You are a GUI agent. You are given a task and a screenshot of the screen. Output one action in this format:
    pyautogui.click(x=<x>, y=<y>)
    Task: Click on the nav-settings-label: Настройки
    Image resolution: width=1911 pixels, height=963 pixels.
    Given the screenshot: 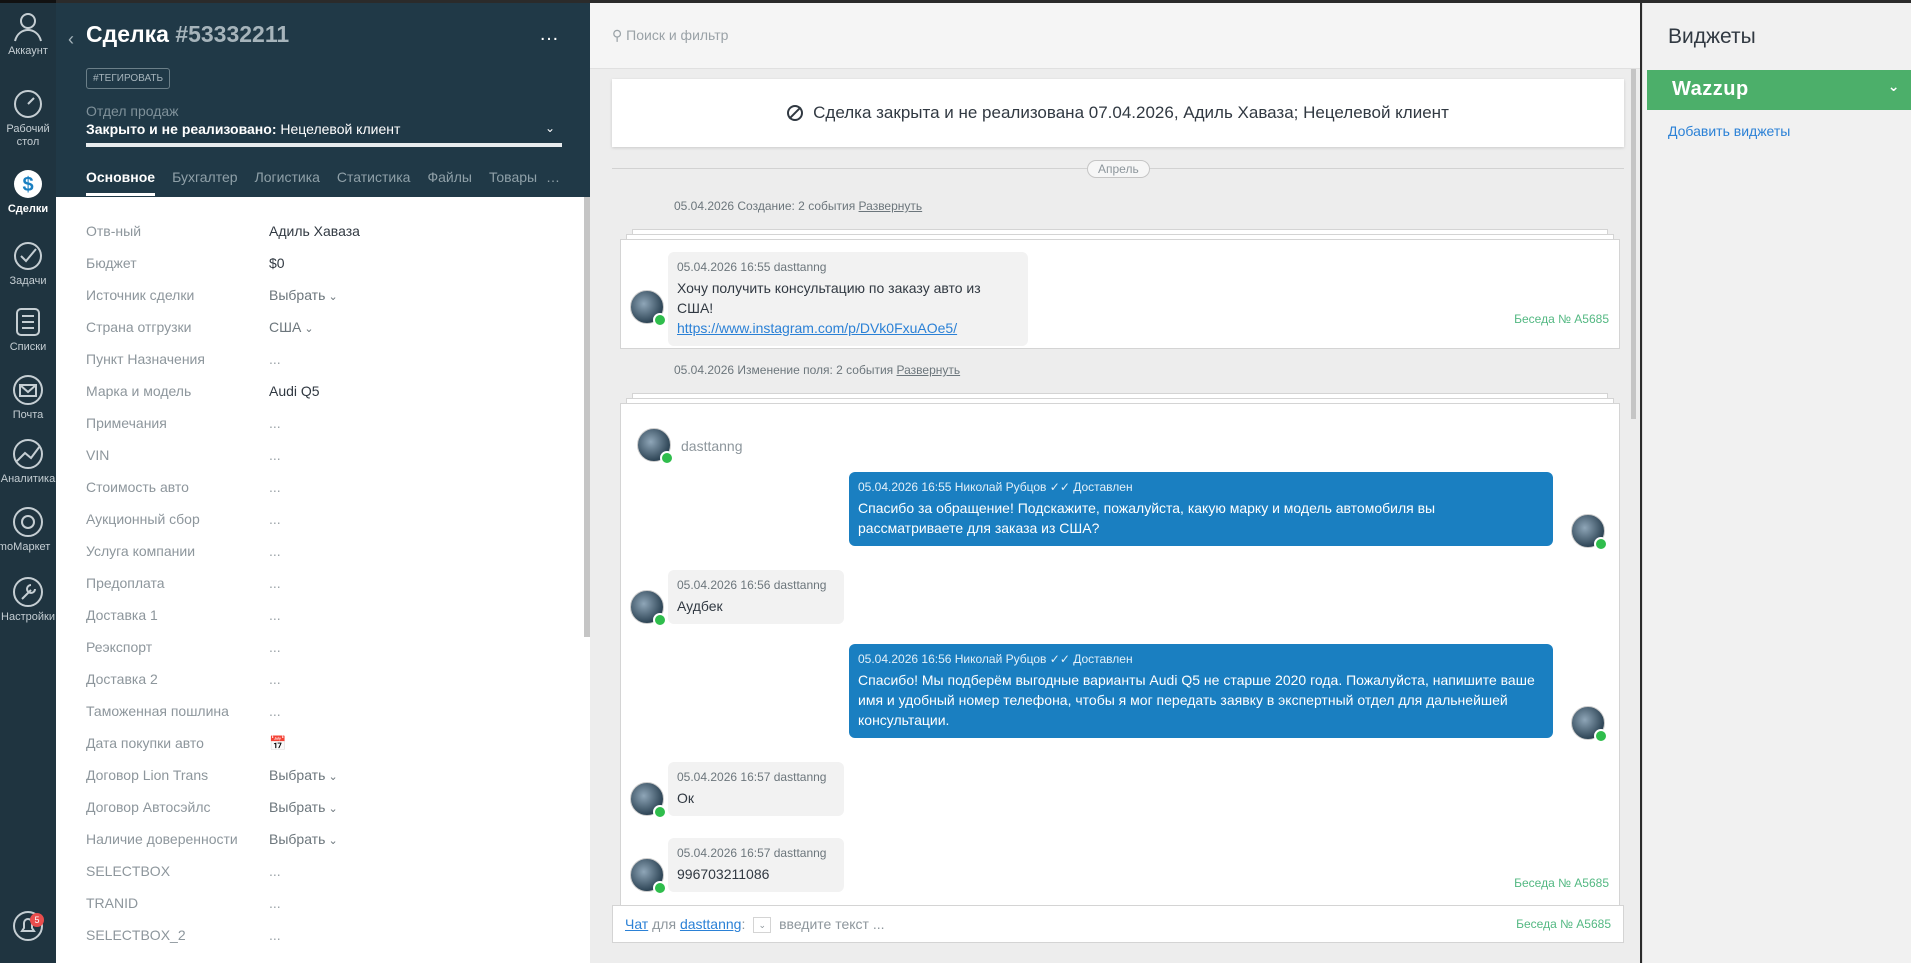 What is the action you would take?
    pyautogui.click(x=28, y=617)
    